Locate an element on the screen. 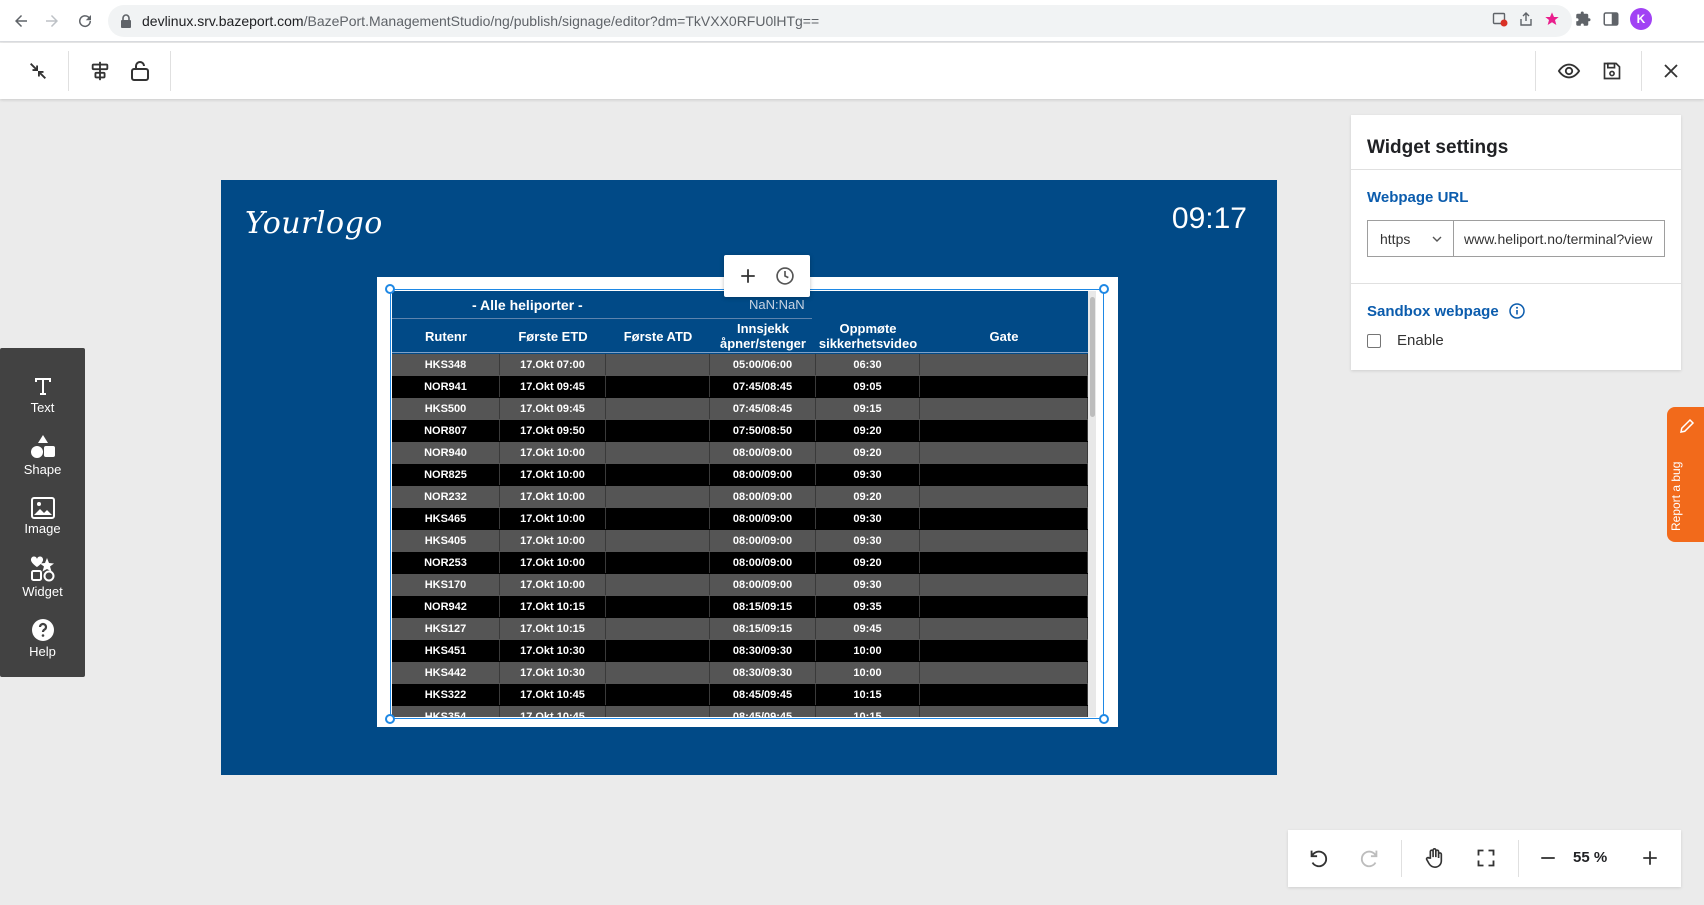  shape-tool-label: Shape is located at coordinates (42, 469).